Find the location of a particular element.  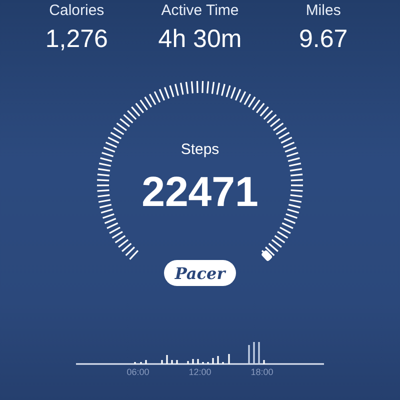

stat-label: Calories is located at coordinates (76, 11).